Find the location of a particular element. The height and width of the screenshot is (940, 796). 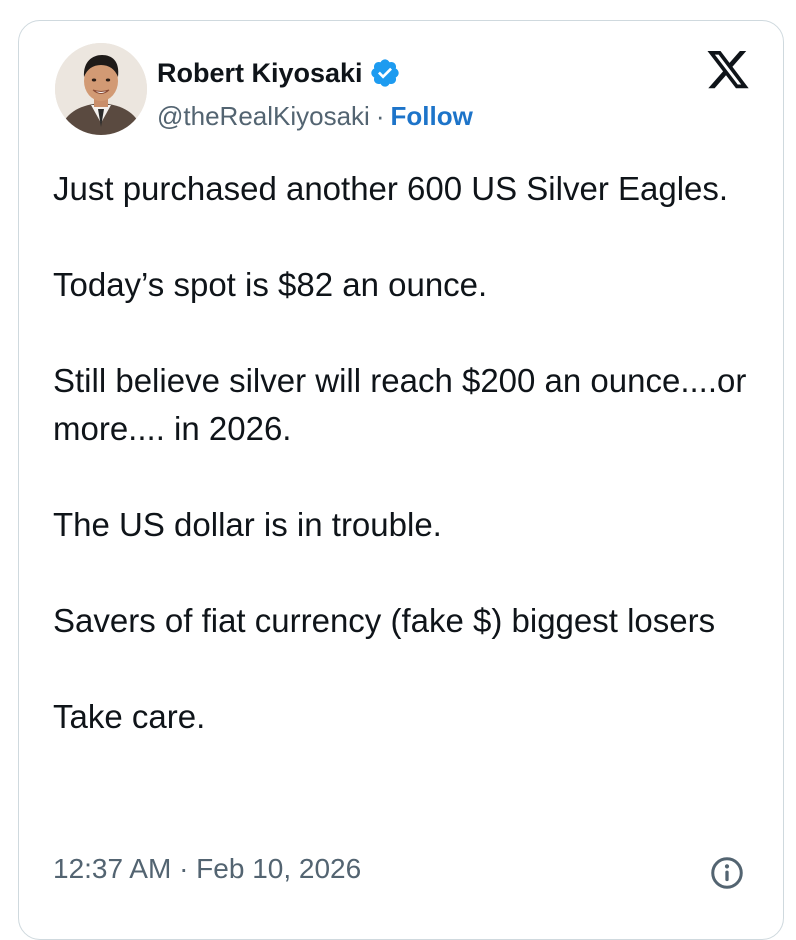

tweet-paragraph: Take care. is located at coordinates (129, 716).